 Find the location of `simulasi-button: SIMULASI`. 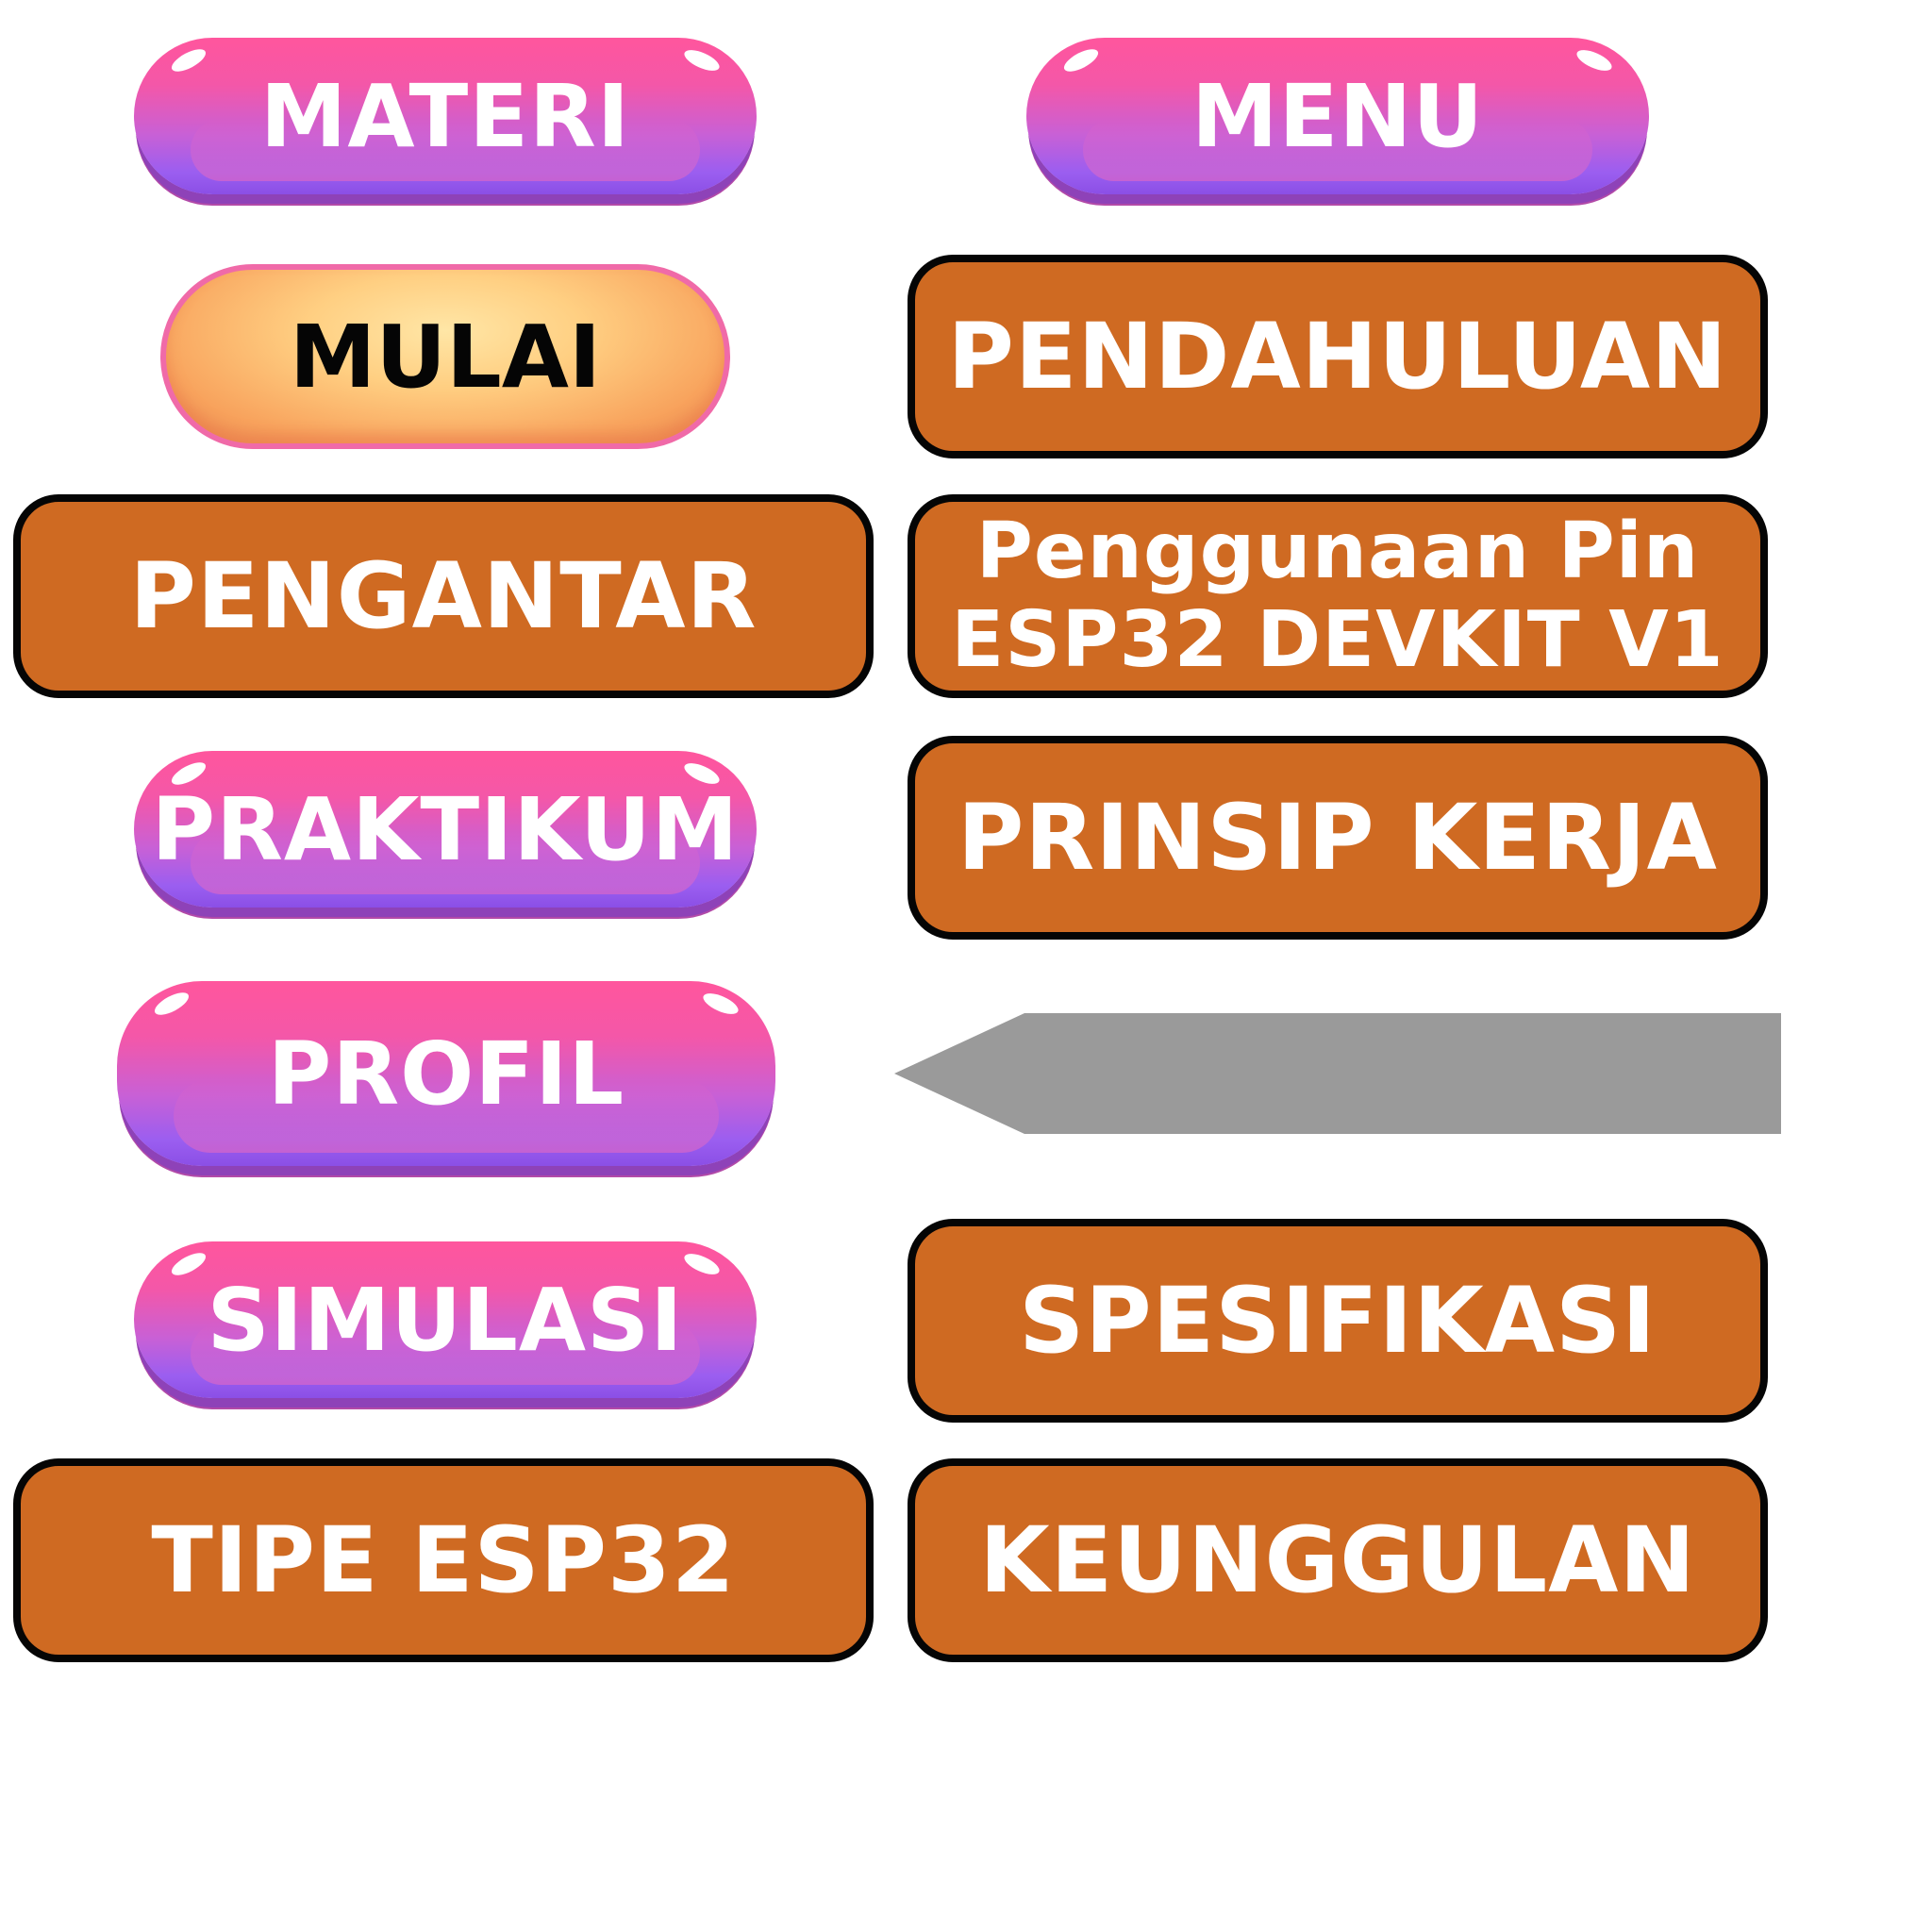

simulasi-button: SIMULASI is located at coordinates (445, 1319).